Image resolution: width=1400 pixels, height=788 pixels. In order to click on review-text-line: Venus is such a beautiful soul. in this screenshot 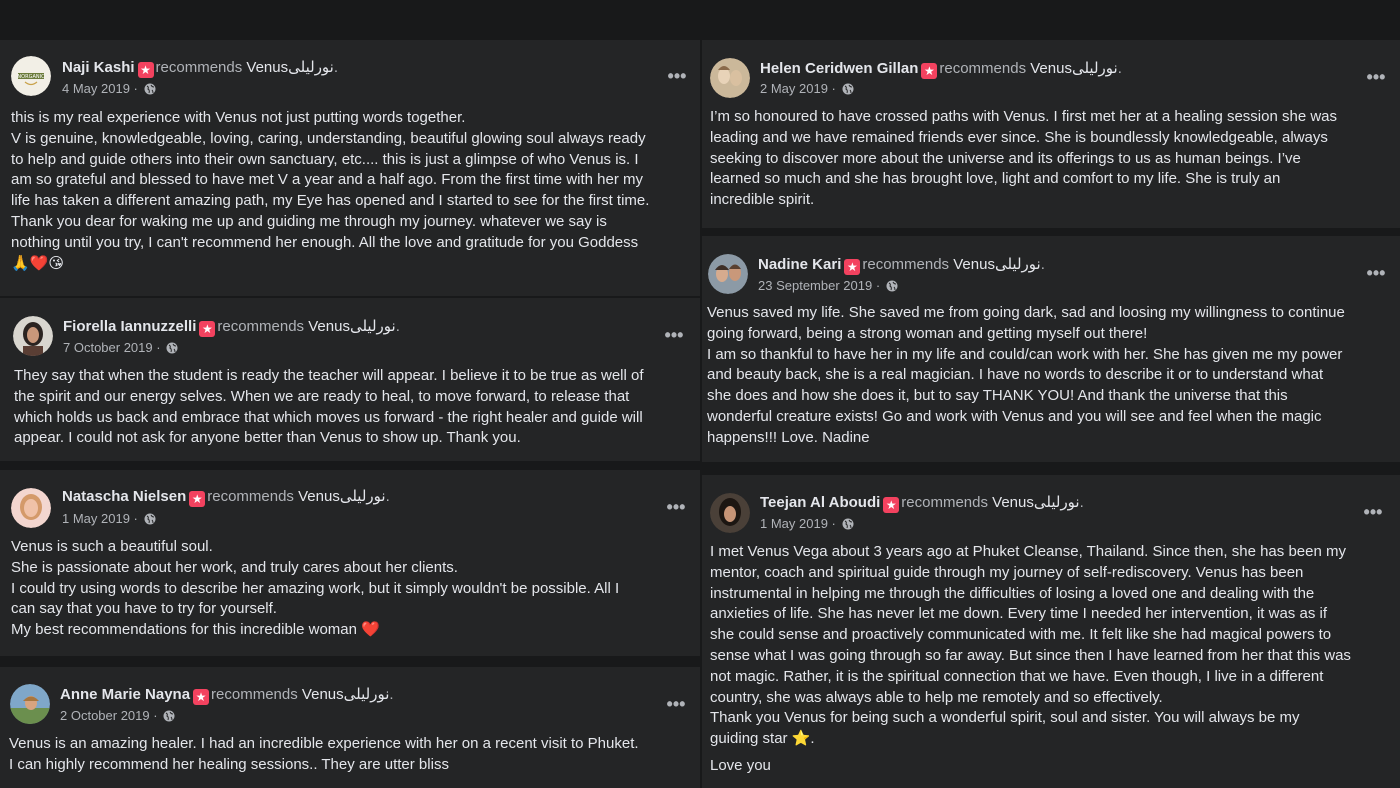, I will do `click(112, 546)`.